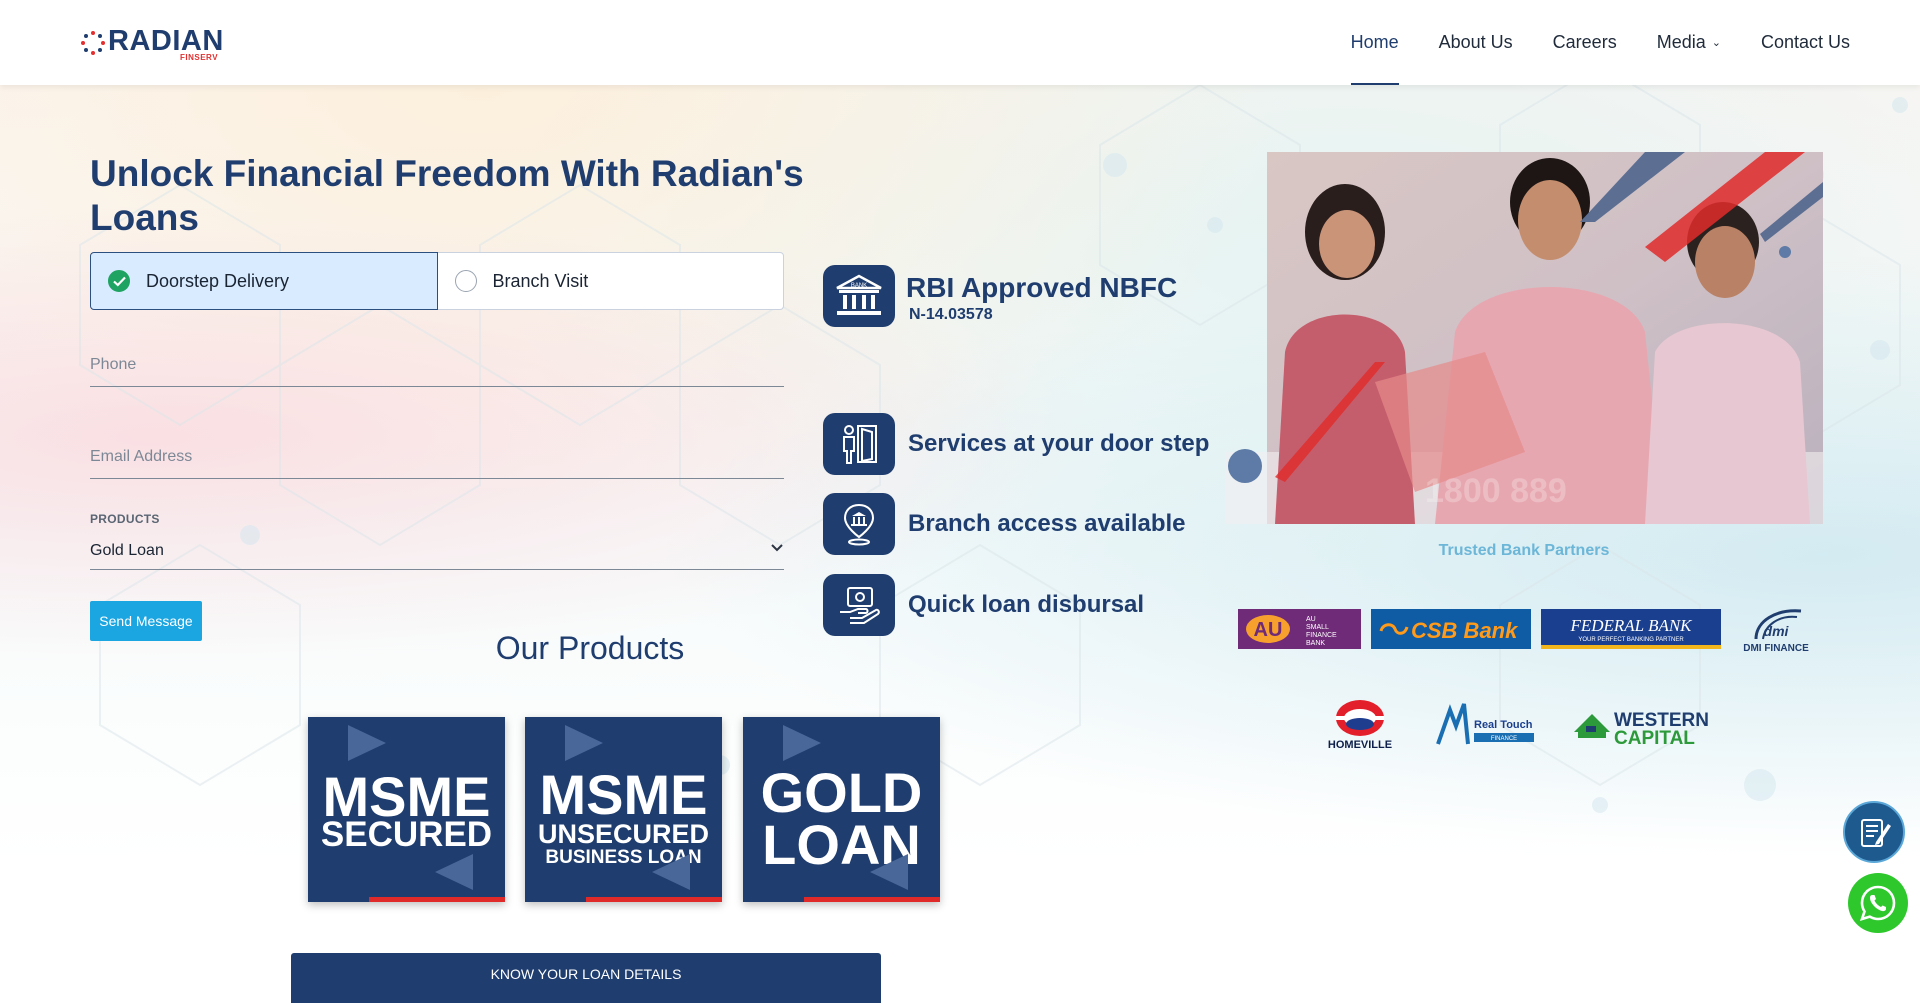 This screenshot has height=1003, width=1920. I want to click on know-loan-details-button: KNOW YOUR LOAN DETAILS, so click(586, 978).